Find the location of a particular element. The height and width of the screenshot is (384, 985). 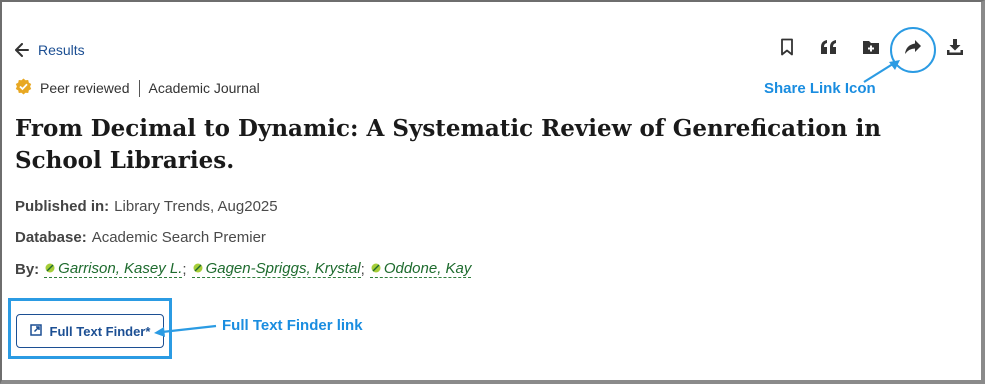

author-name: Garrison, Kasey L. is located at coordinates (120, 268).